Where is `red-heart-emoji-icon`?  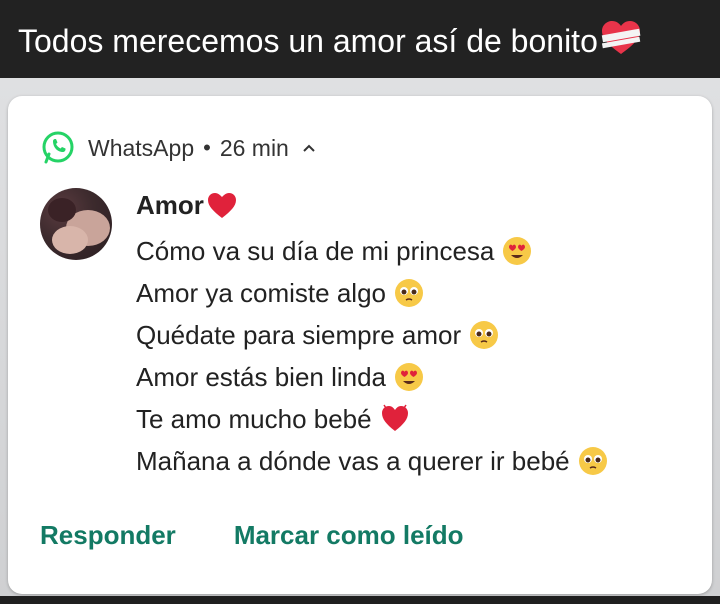 red-heart-emoji-icon is located at coordinates (394, 417).